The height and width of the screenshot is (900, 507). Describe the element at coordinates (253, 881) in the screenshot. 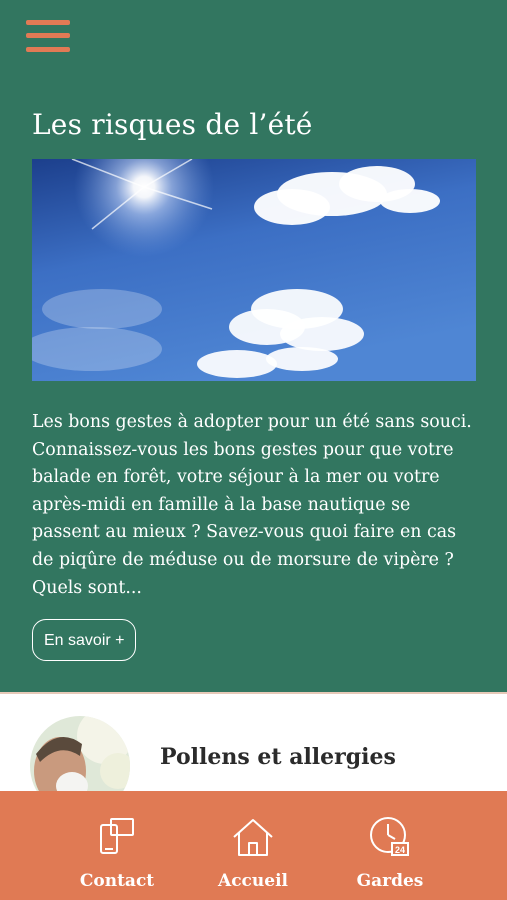

I see `tab-home-label: Accueil` at that location.